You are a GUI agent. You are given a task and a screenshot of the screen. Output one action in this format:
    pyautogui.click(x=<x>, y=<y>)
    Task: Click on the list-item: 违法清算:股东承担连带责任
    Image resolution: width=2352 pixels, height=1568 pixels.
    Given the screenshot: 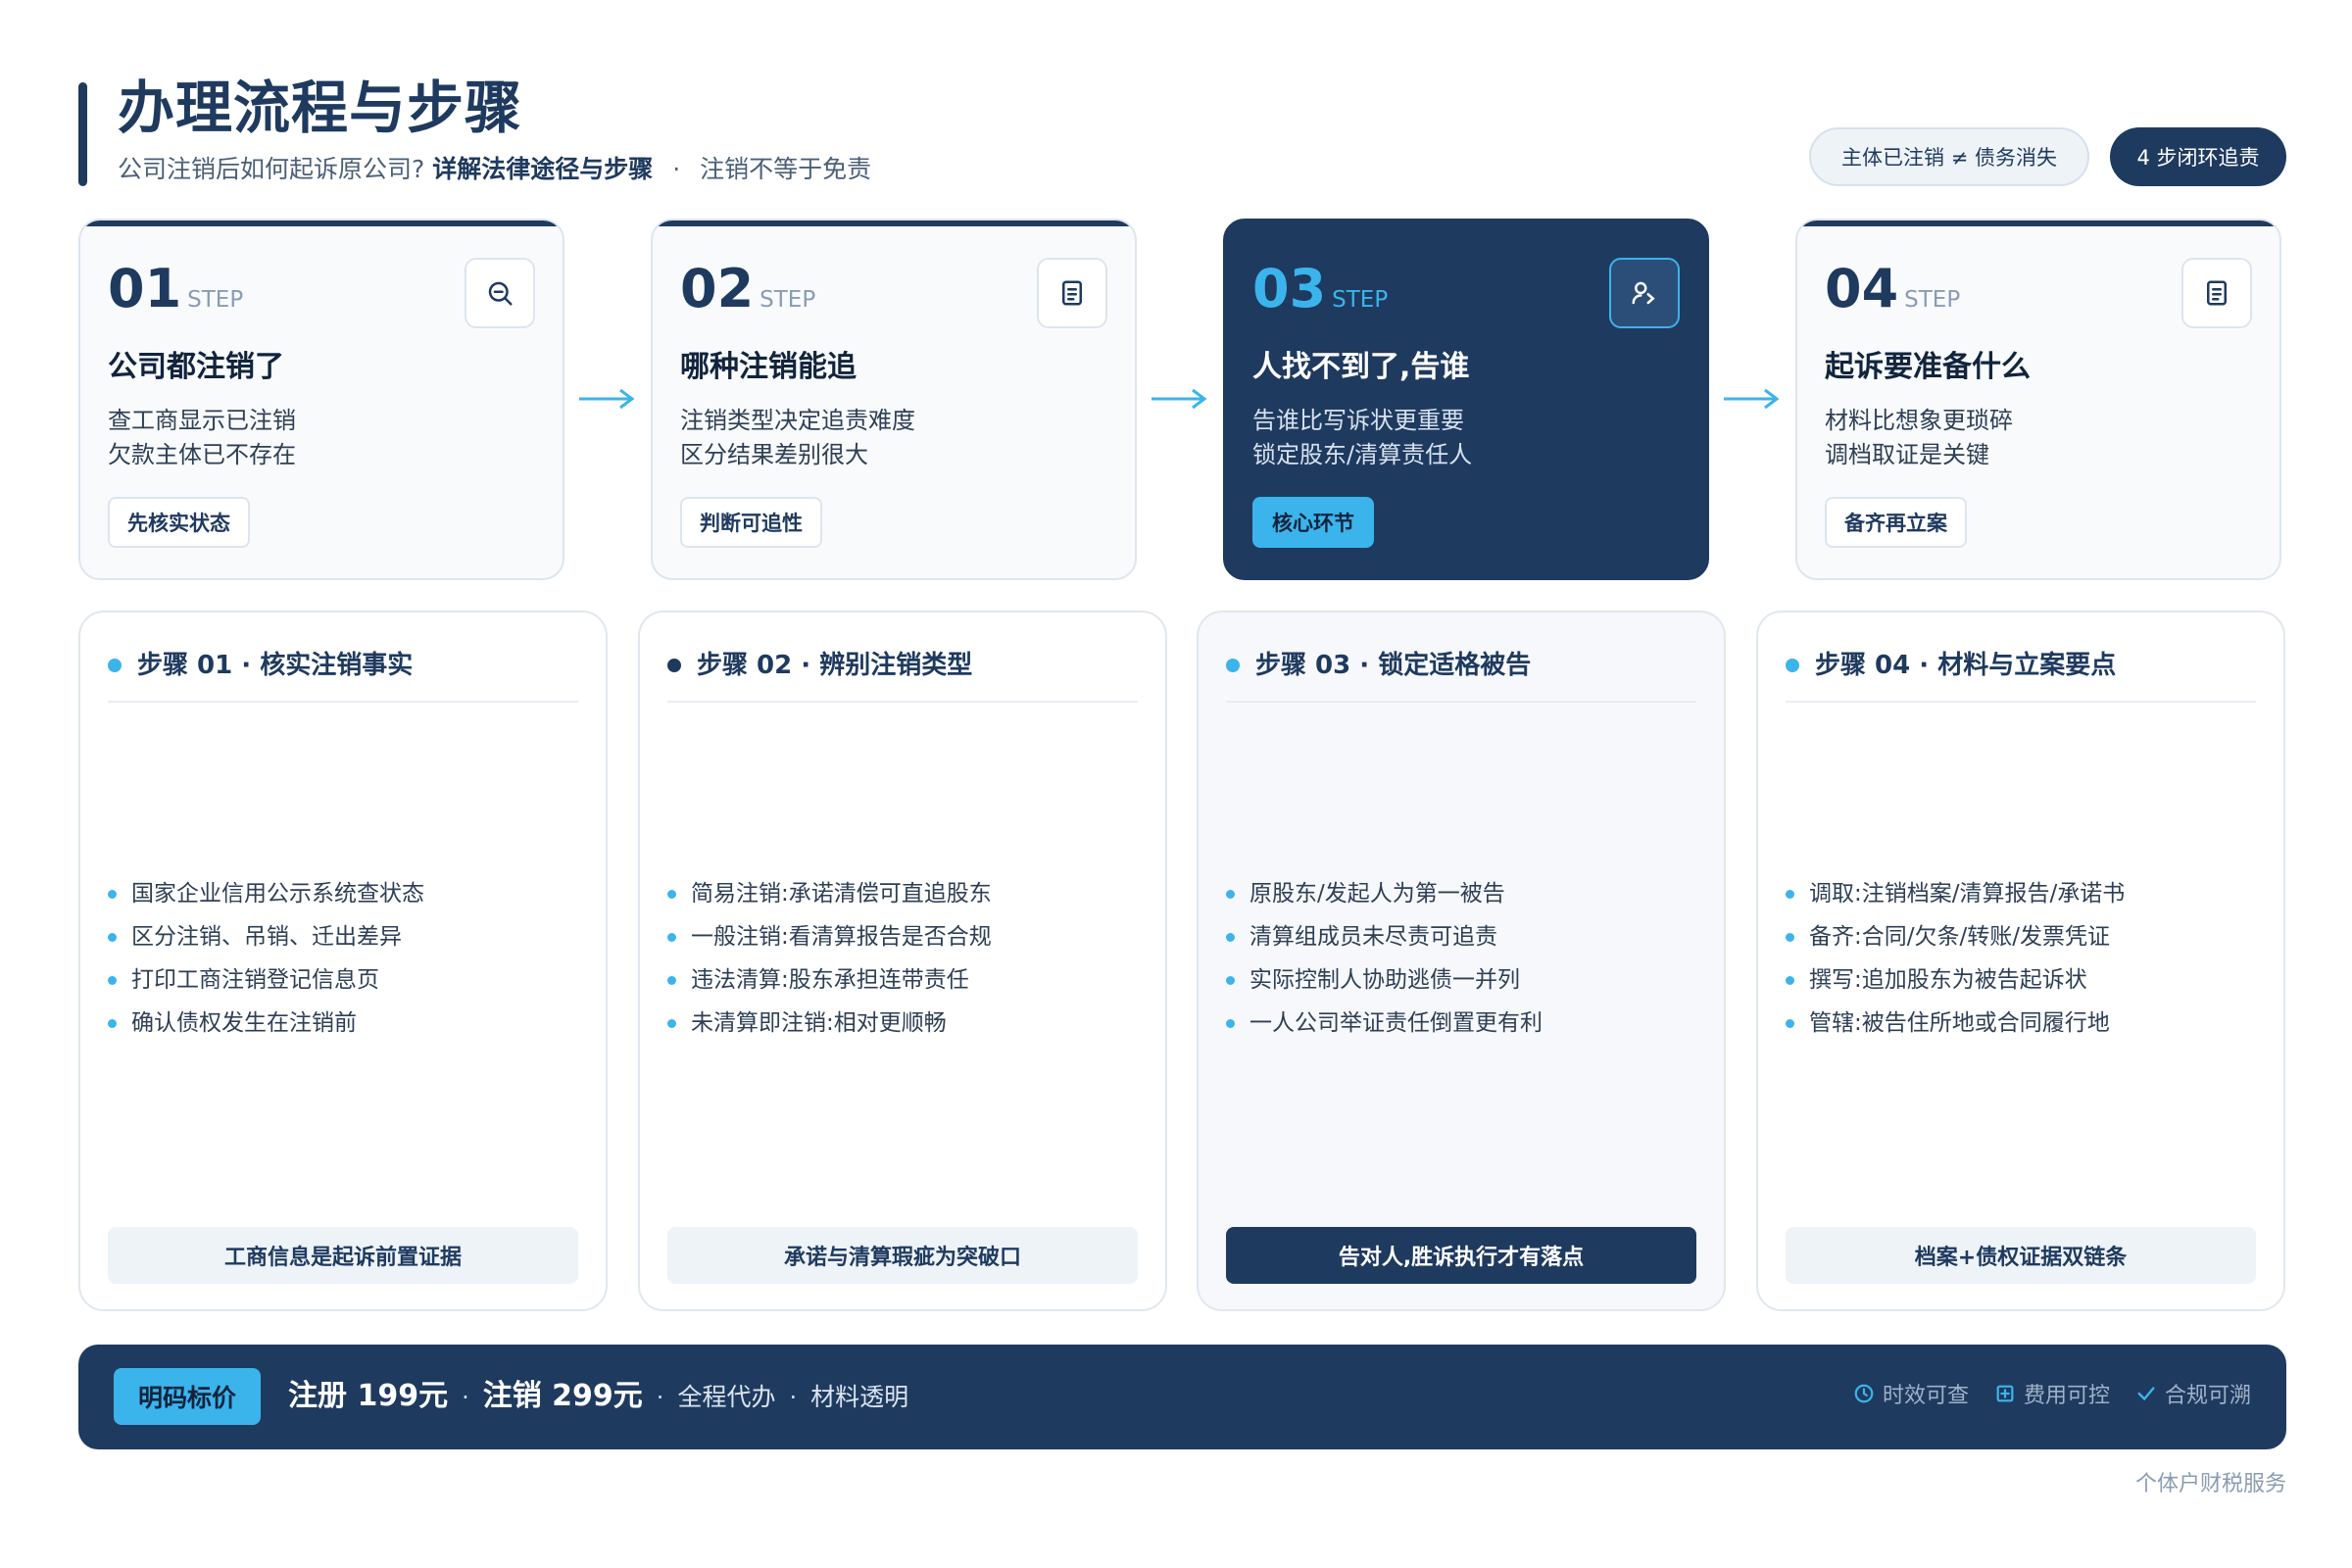 What is the action you would take?
    pyautogui.click(x=829, y=980)
    